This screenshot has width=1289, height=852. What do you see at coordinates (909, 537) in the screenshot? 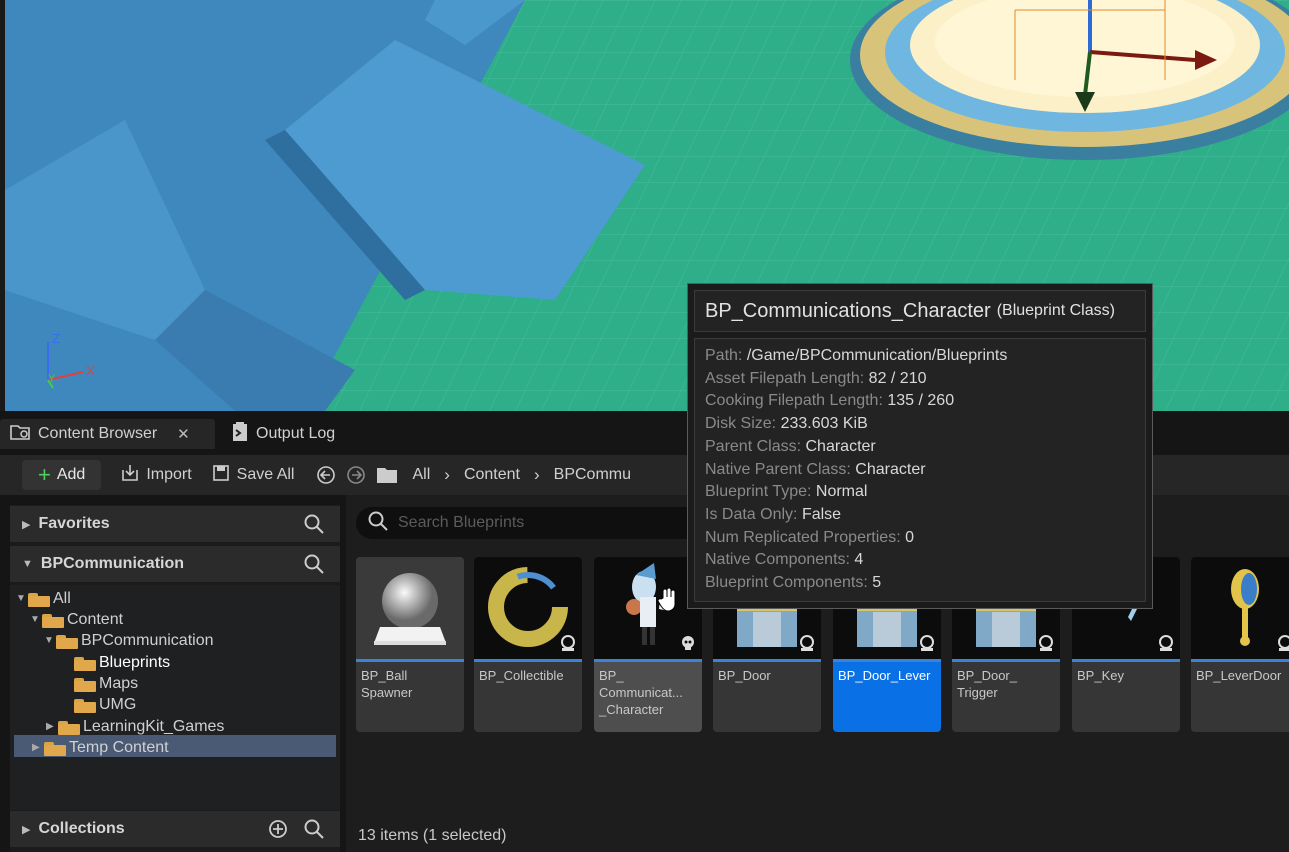
I see `tooltip-value: 0` at bounding box center [909, 537].